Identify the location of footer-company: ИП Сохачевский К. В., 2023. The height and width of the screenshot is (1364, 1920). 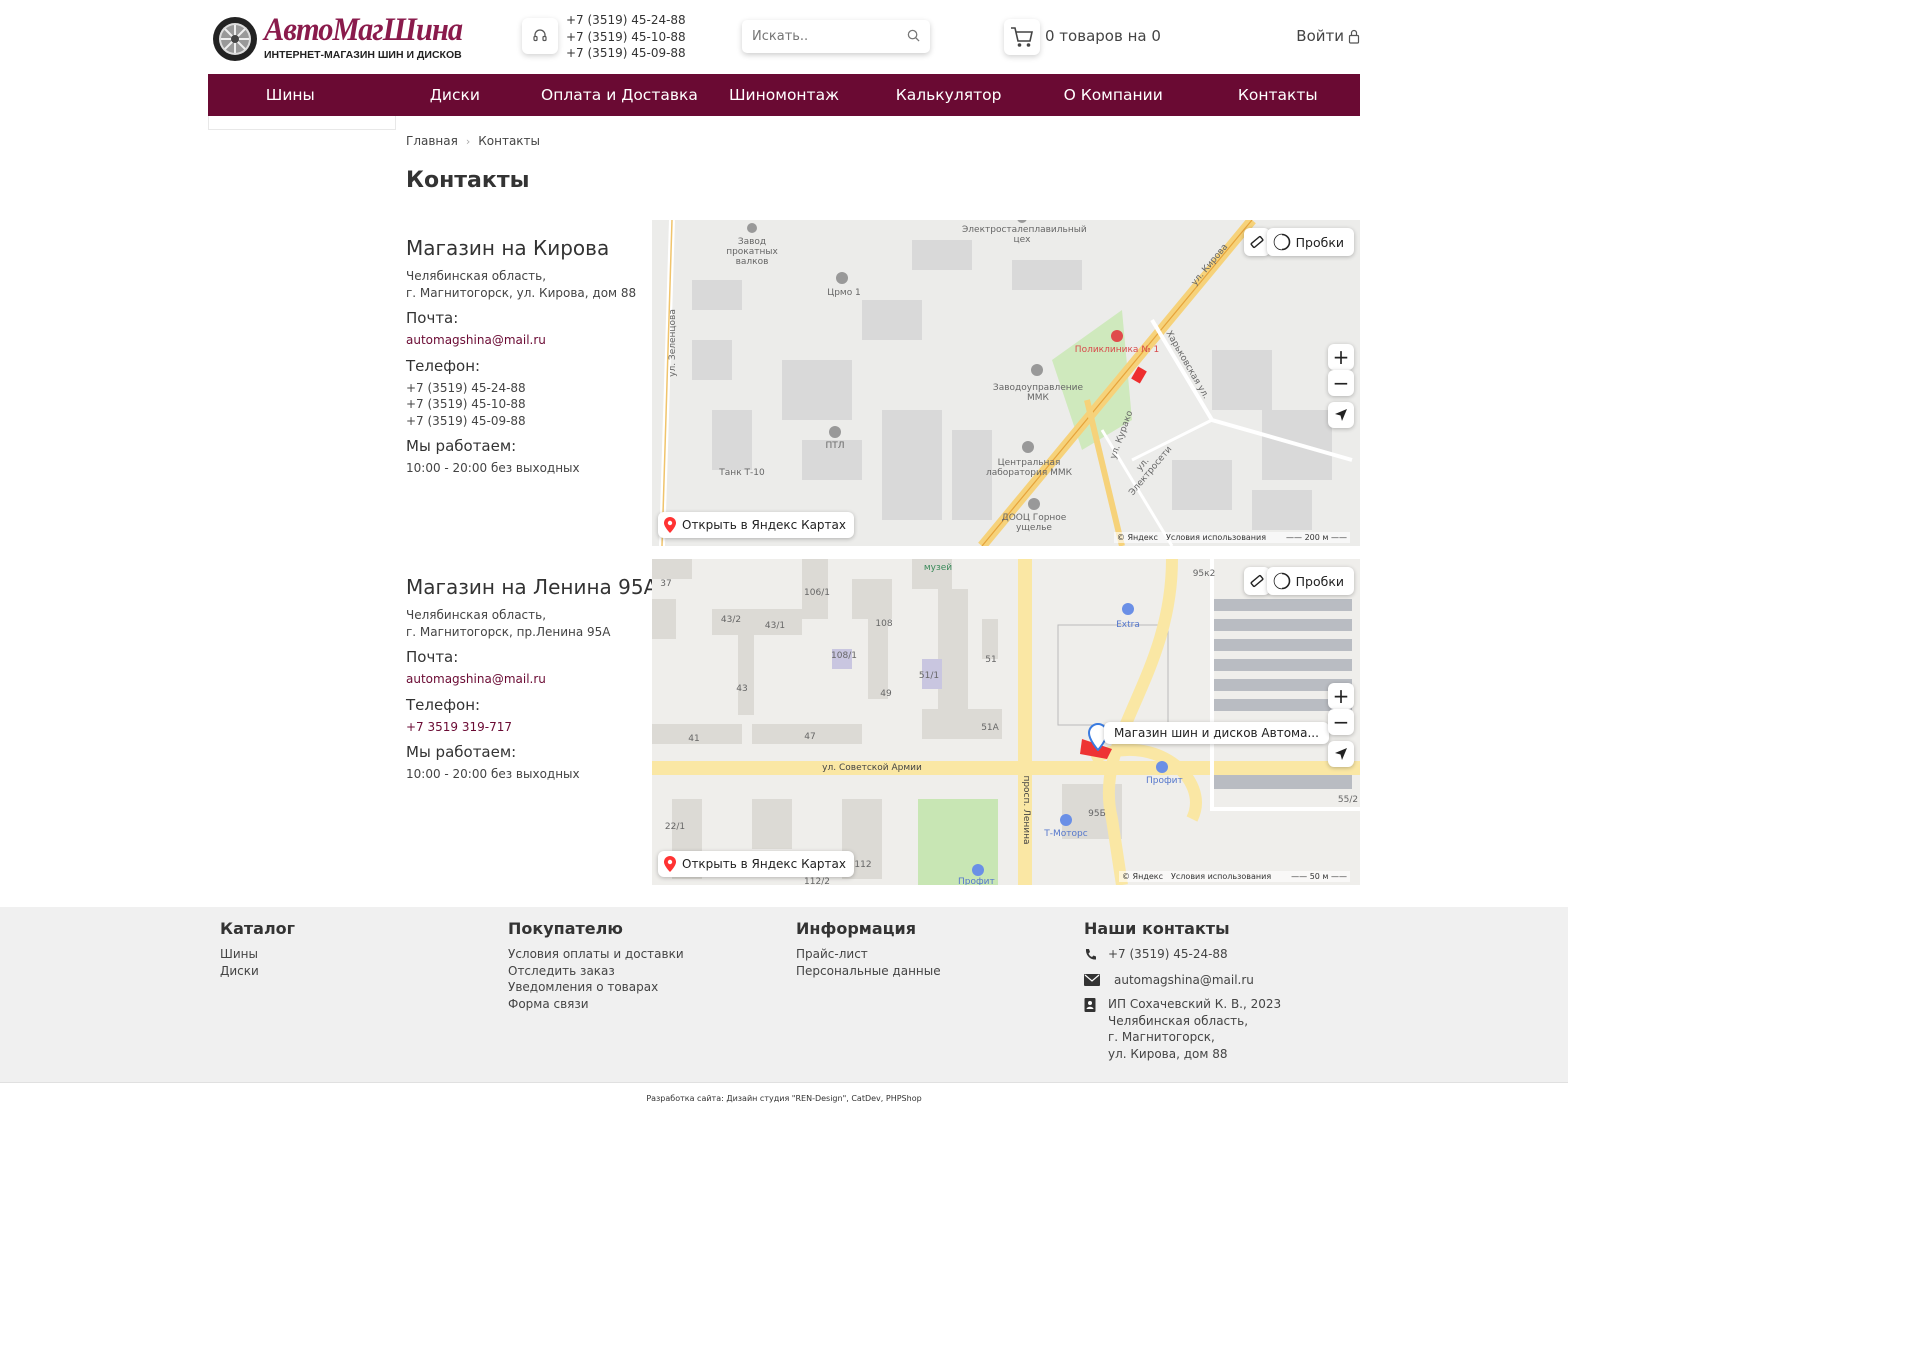
(1195, 1004).